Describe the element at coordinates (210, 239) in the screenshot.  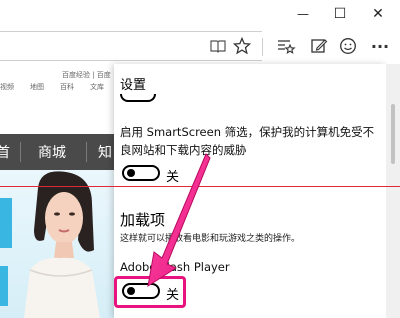
I see `addons-description: 这样就可以播放看电影和玩游戏之类的操作。` at that location.